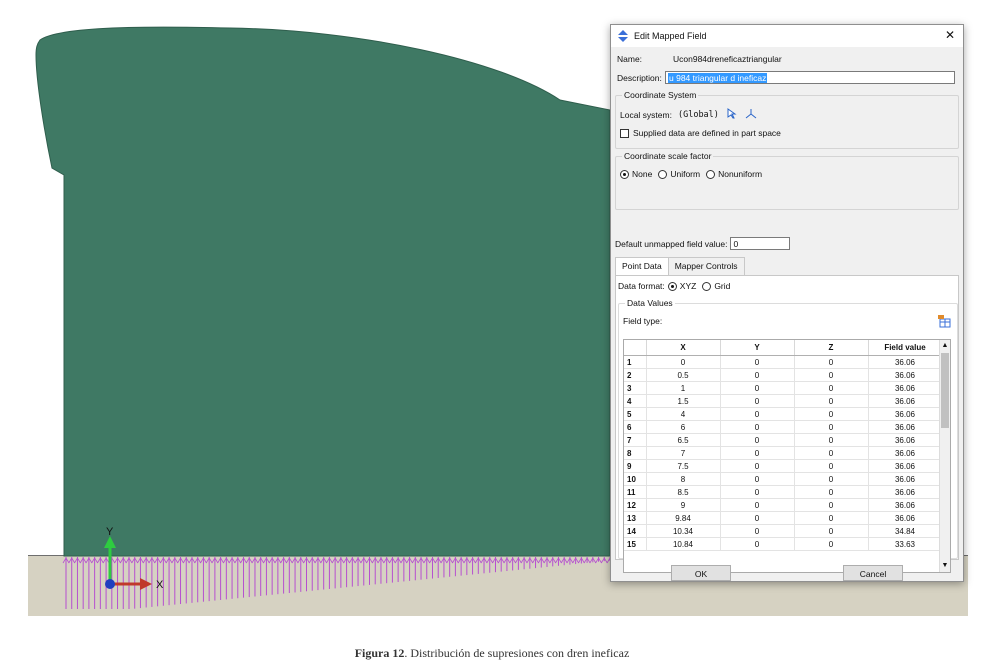 The width and height of the screenshot is (984, 668). What do you see at coordinates (672, 286) in the screenshot?
I see `format-xyz-radio` at bounding box center [672, 286].